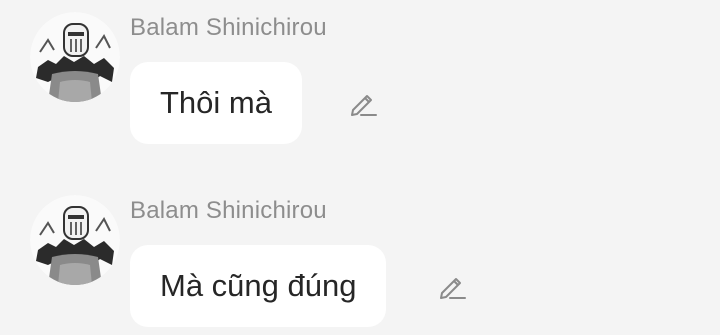 This screenshot has height=335, width=720. I want to click on message-text: Thôi mà, so click(216, 102).